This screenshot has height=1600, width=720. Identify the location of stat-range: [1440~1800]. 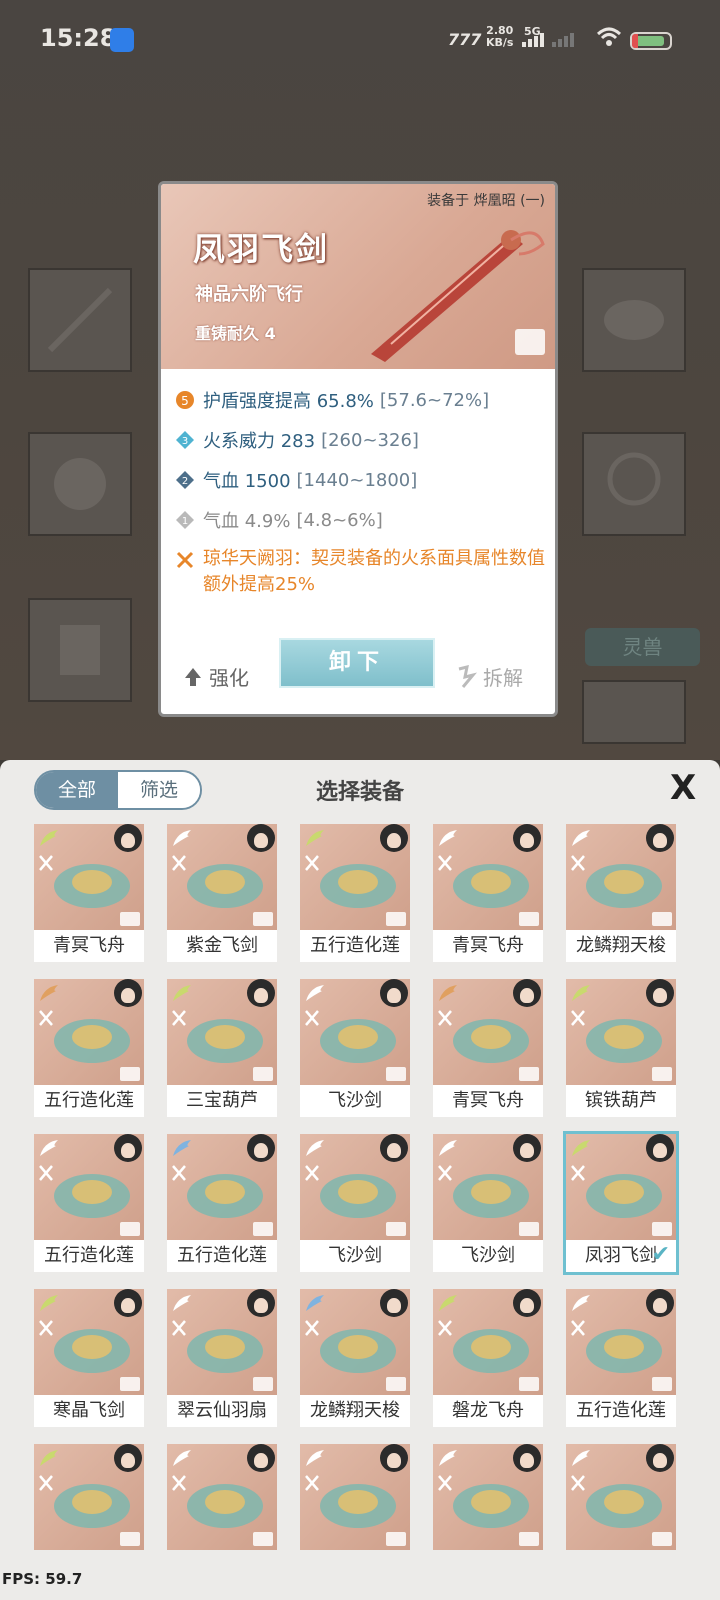
(357, 480).